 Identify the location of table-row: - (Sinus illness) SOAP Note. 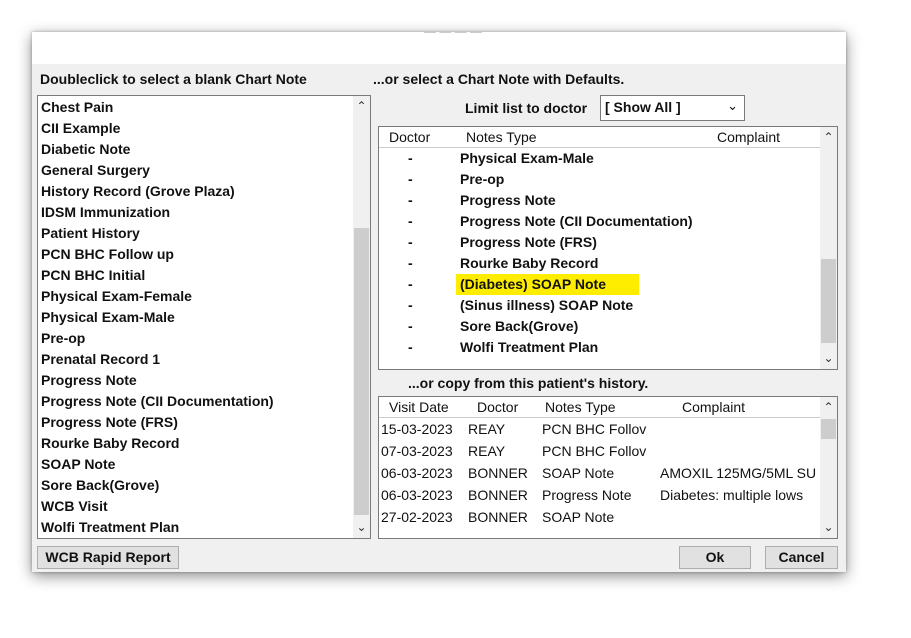
(599, 305).